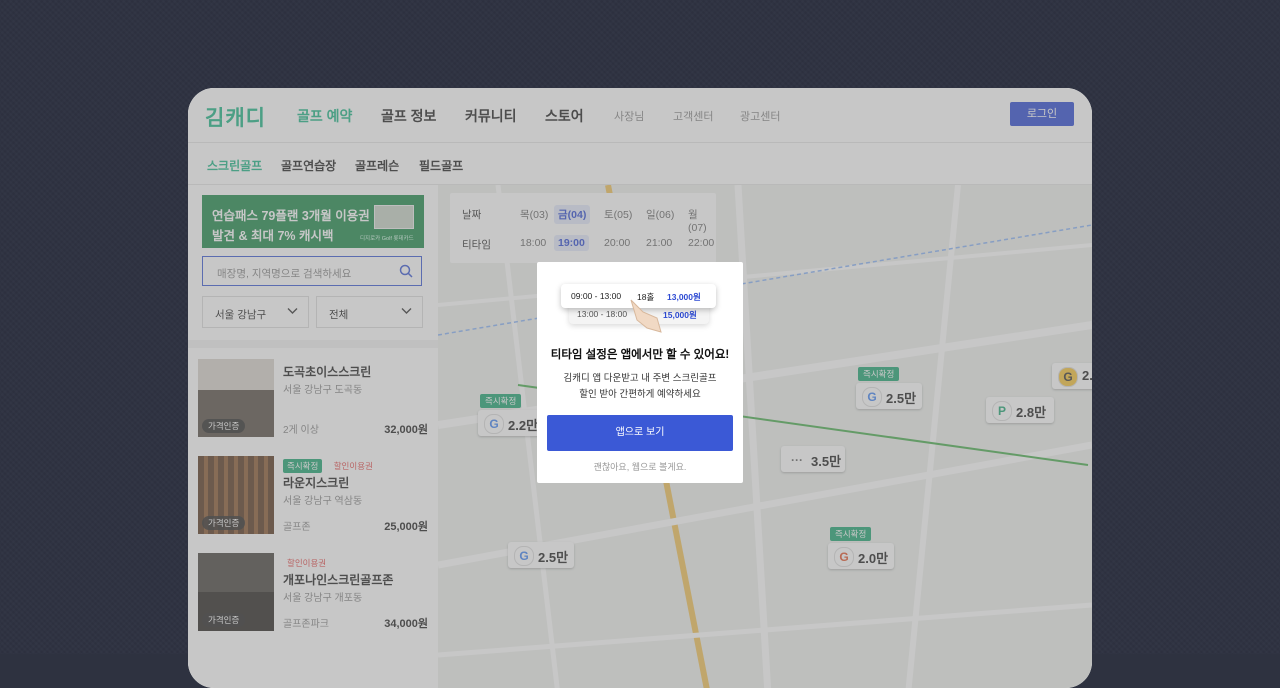 The width and height of the screenshot is (1280, 688). What do you see at coordinates (640, 378) in the screenshot?
I see `modal-description-line-1: 김캐디 앱 다운받고 내 주변 스크린골프` at bounding box center [640, 378].